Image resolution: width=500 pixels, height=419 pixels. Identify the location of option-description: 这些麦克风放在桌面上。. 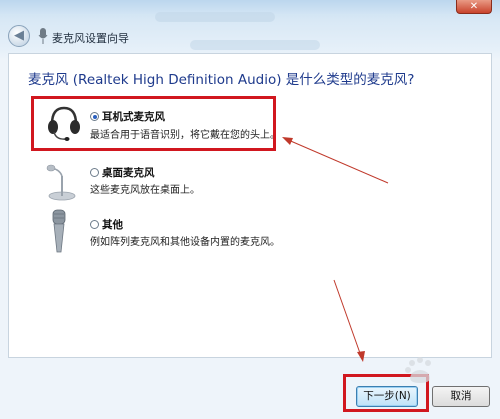
(145, 190).